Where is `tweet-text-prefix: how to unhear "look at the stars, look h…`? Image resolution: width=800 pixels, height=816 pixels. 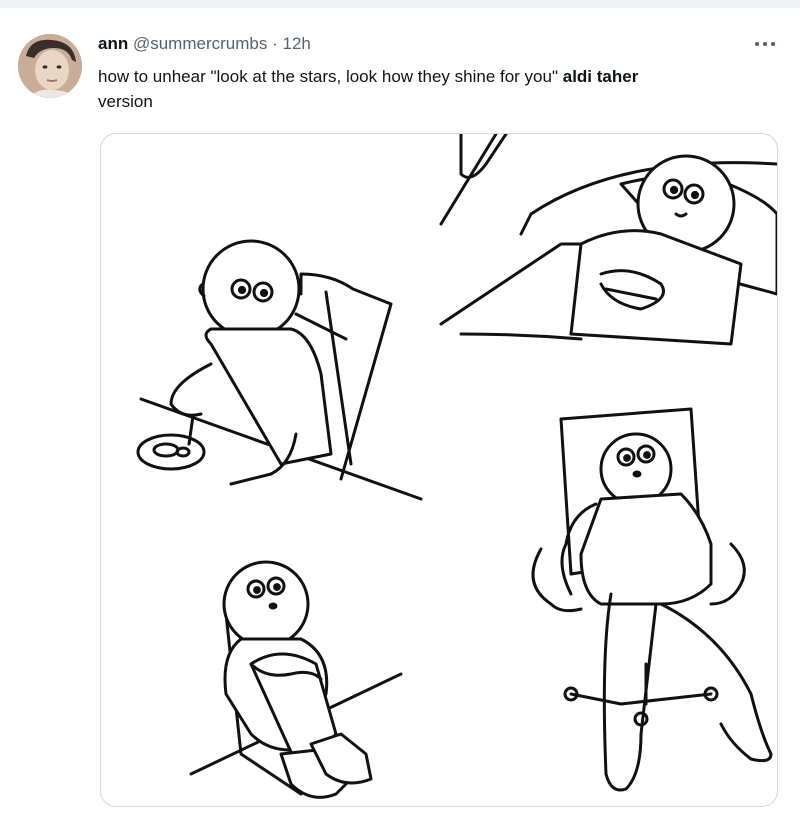
tweet-text-prefix: how to unhear "look at the stars, look h… is located at coordinates (328, 76).